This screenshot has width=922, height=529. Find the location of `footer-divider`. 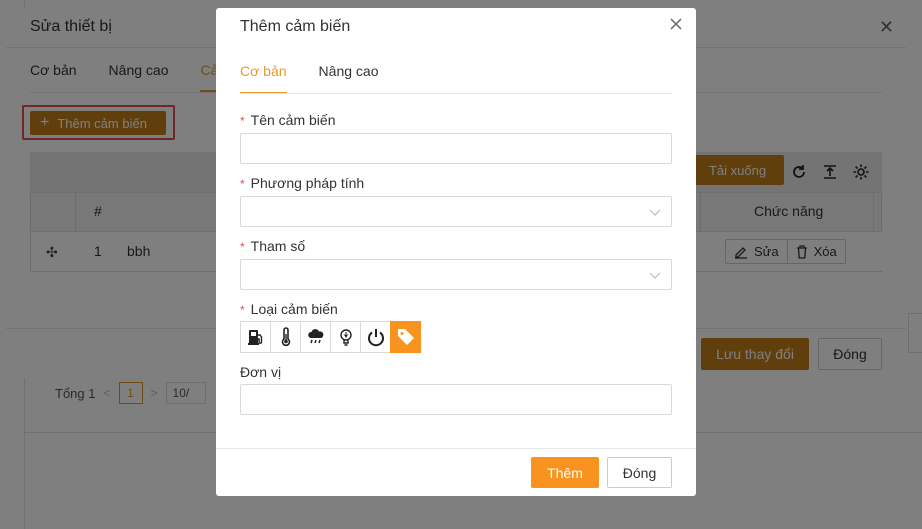

footer-divider is located at coordinates (456, 448).